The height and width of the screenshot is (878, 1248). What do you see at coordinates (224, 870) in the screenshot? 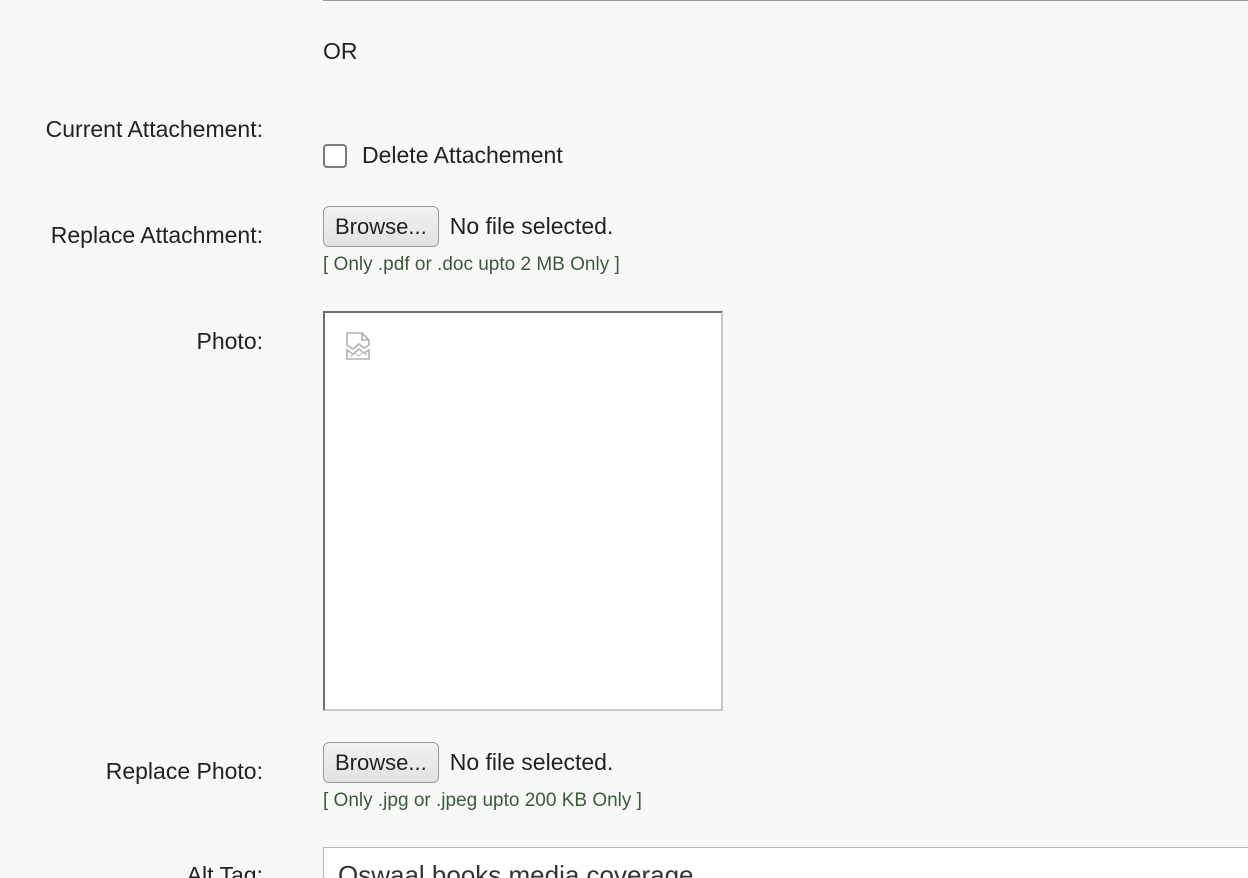
I see `alt-tag-label: Alt Tag:` at bounding box center [224, 870].